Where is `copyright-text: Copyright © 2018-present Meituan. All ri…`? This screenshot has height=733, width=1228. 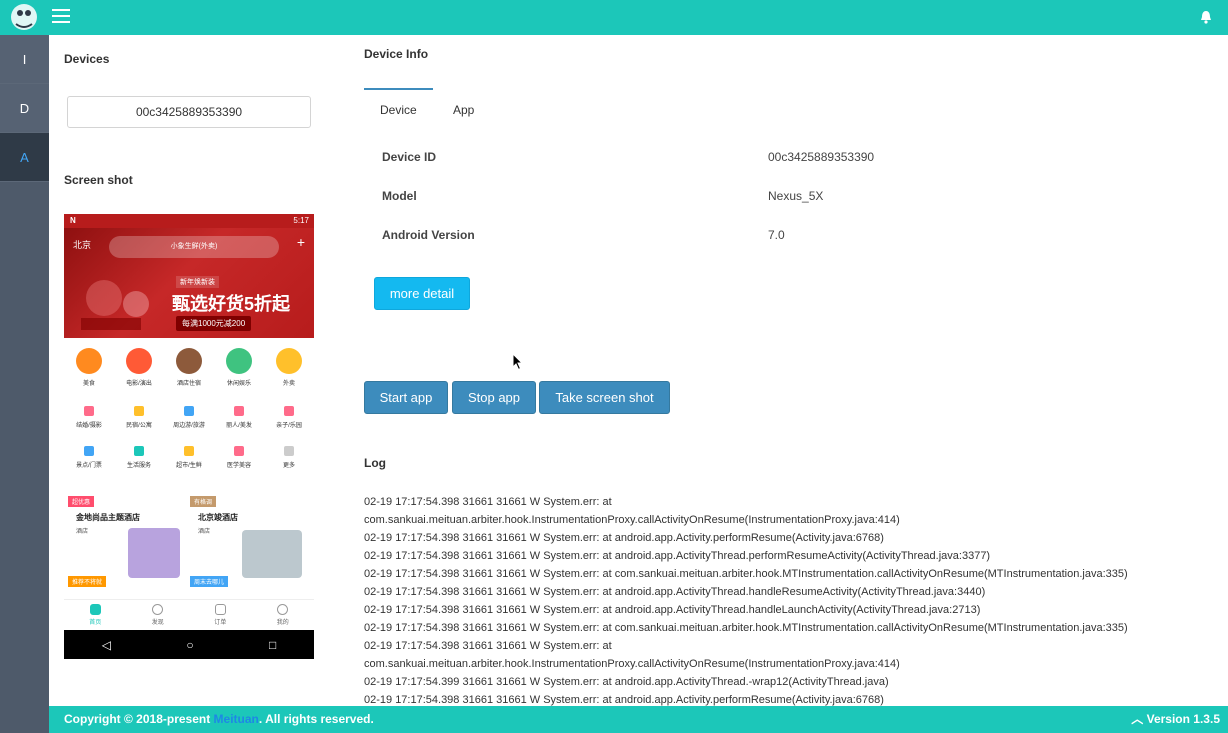
copyright-text: Copyright © 2018-present Meituan. All ri… is located at coordinates (219, 719).